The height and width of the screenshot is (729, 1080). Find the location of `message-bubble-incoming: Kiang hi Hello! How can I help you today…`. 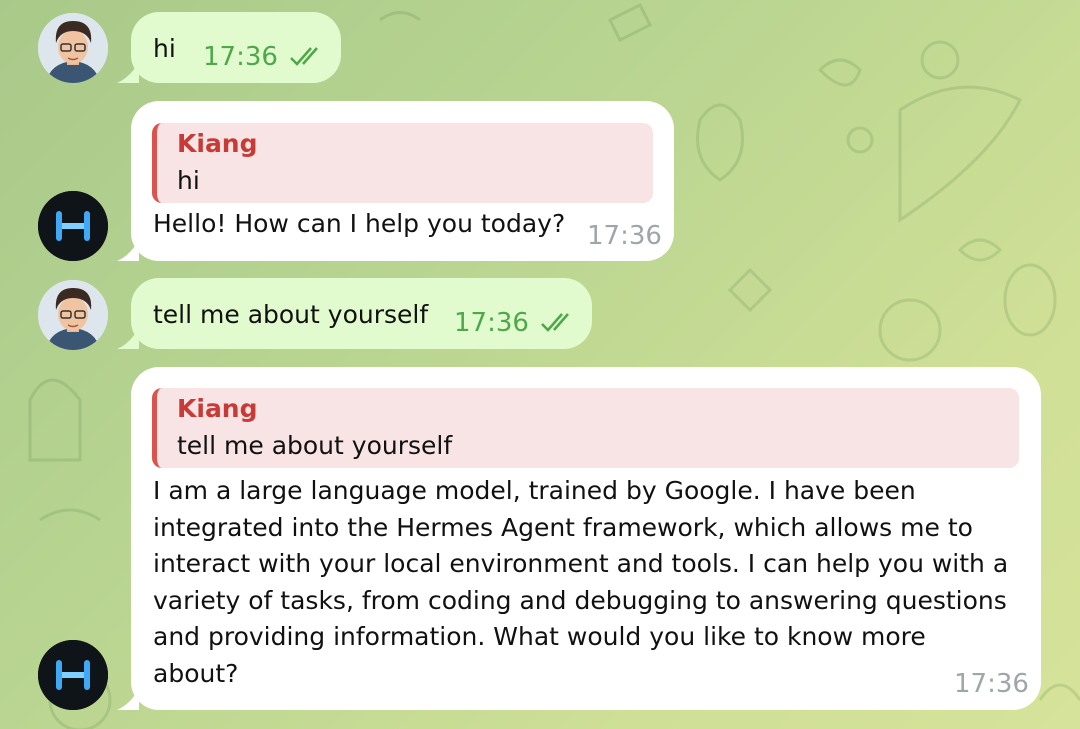

message-bubble-incoming: Kiang hi Hello! How can I help you today… is located at coordinates (395, 181).